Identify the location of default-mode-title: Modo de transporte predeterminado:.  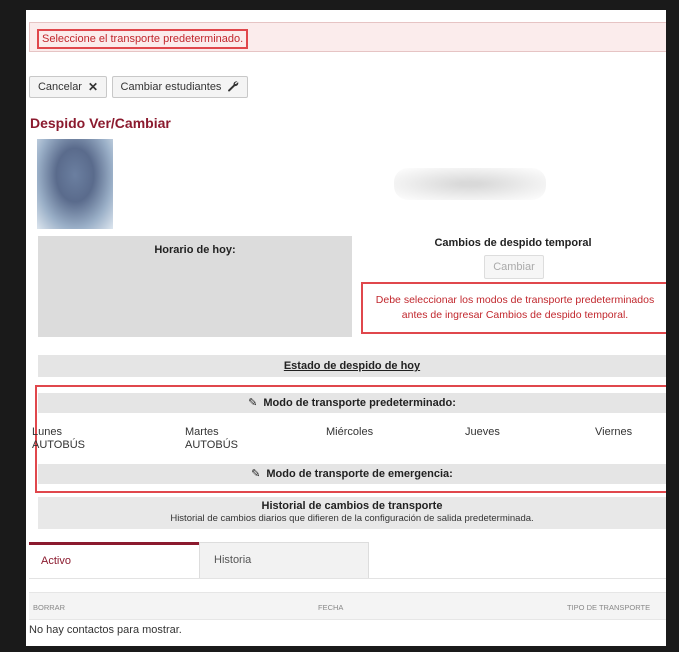
(359, 403).